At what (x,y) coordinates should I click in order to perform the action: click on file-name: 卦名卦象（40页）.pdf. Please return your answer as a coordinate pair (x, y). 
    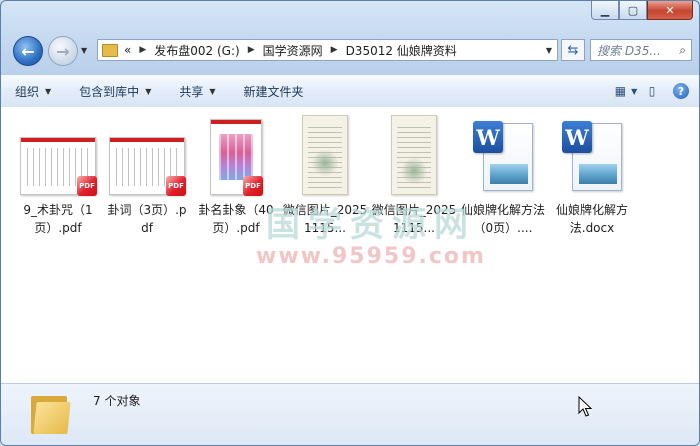
    Looking at the image, I should click on (236, 219).